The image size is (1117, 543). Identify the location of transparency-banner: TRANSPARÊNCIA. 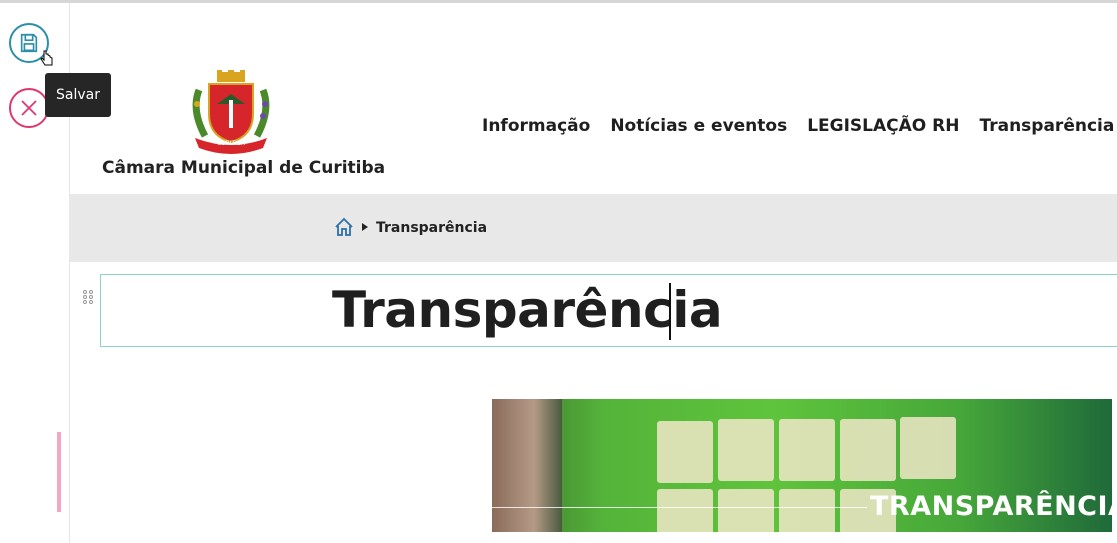
(802, 465).